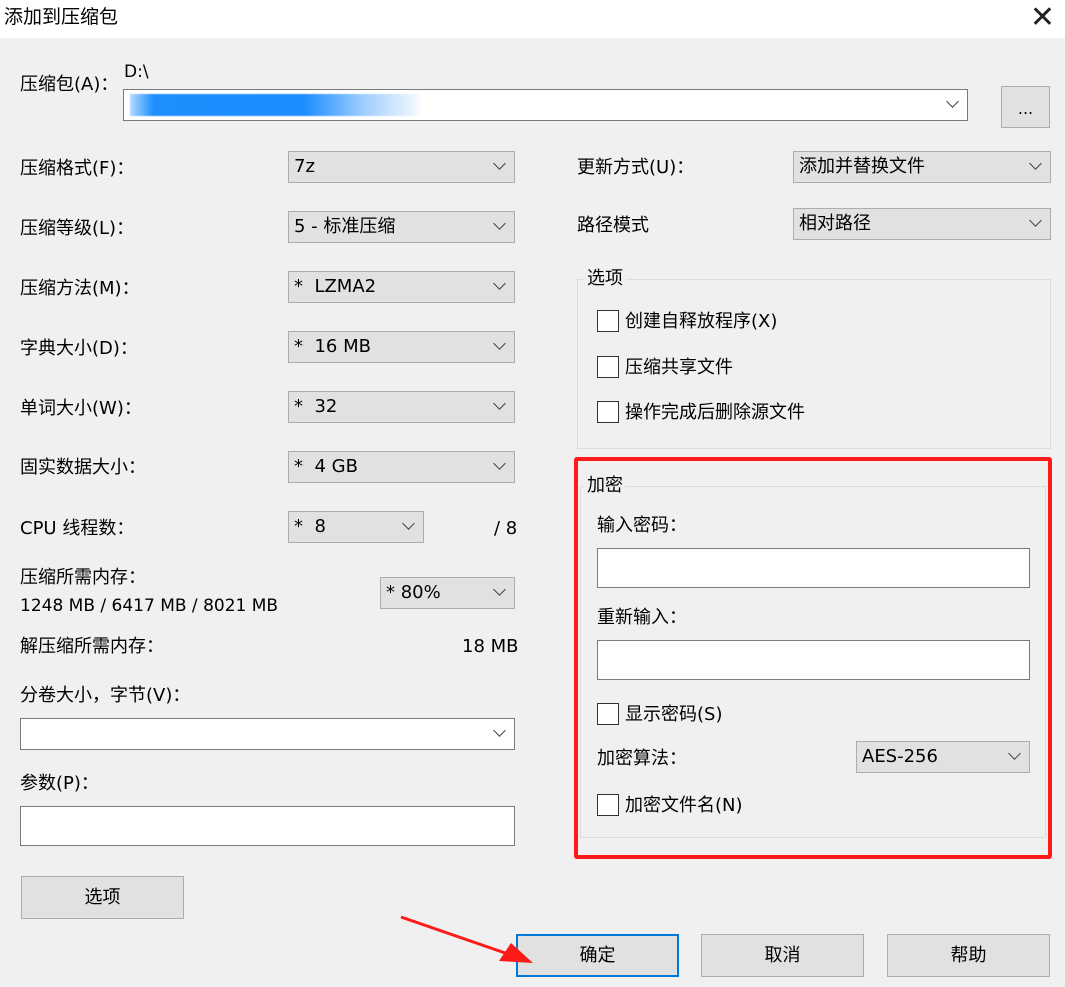  What do you see at coordinates (326, 466) in the screenshot?
I see `solid-value: * 4 GB` at bounding box center [326, 466].